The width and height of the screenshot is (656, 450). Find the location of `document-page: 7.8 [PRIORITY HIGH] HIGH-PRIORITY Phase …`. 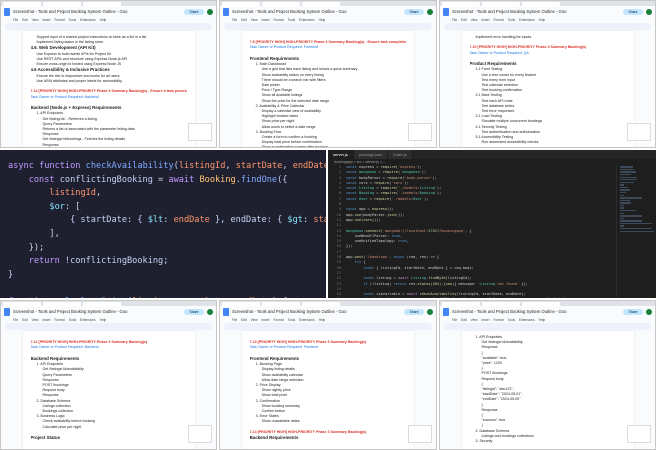

document-page: 7.8 [PRIORITY HIGH] HIGH-PRIORITY Phase … is located at coordinates (328, 89).